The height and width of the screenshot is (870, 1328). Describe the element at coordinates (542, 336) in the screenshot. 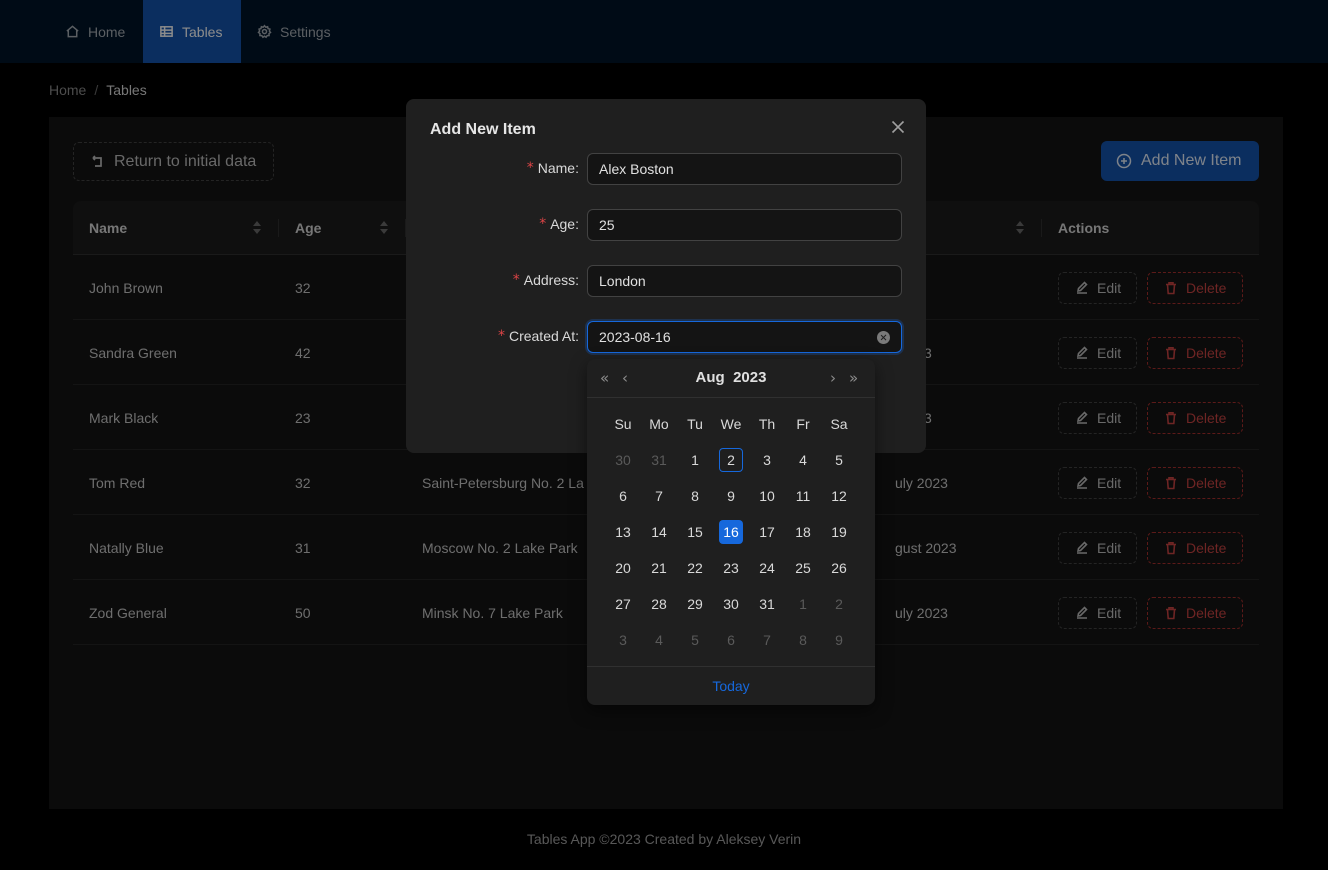

I see `created-at-label-text: Created At` at that location.